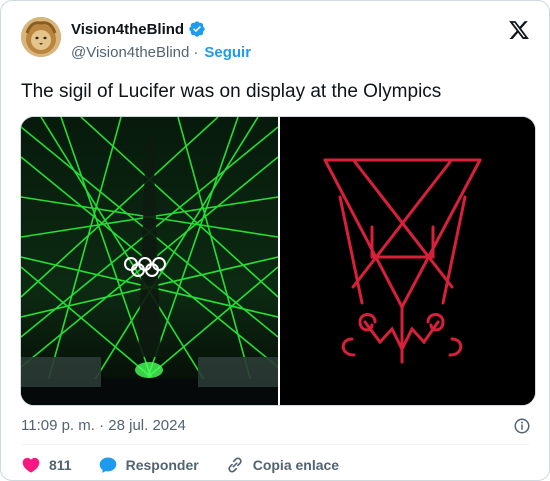 The width and height of the screenshot is (550, 481). Describe the element at coordinates (103, 425) in the screenshot. I see `tweet-timestamp: 11:09 p. m. · 28 jul. 2024` at that location.